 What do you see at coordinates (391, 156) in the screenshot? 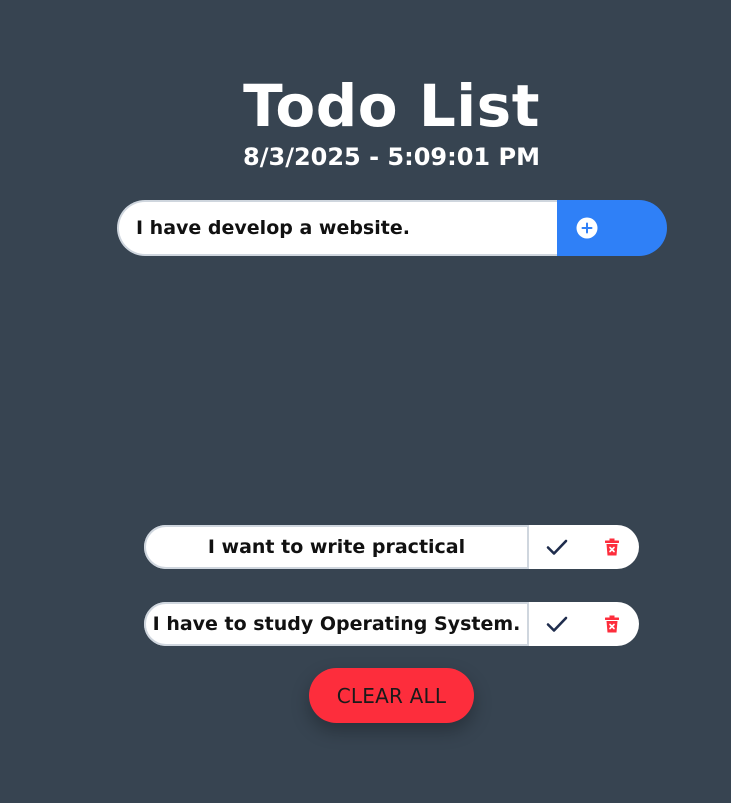
I see `current-datetime: 8/3/2025 - 5:09:01 PM` at bounding box center [391, 156].